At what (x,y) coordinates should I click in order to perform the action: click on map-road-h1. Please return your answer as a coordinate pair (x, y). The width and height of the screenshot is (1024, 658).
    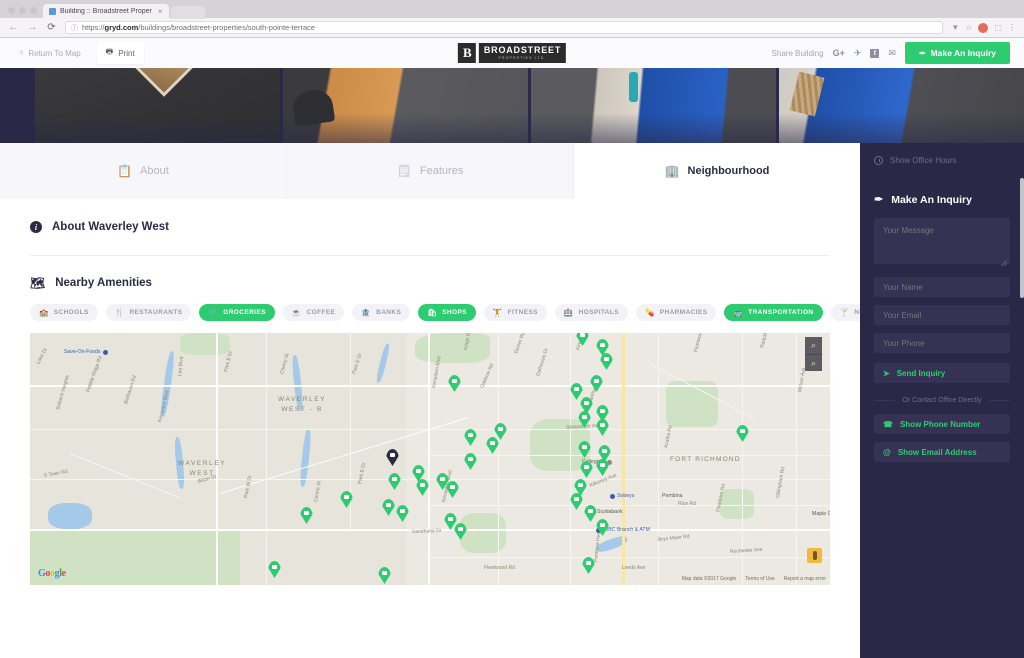
    Looking at the image, I should click on (430, 386).